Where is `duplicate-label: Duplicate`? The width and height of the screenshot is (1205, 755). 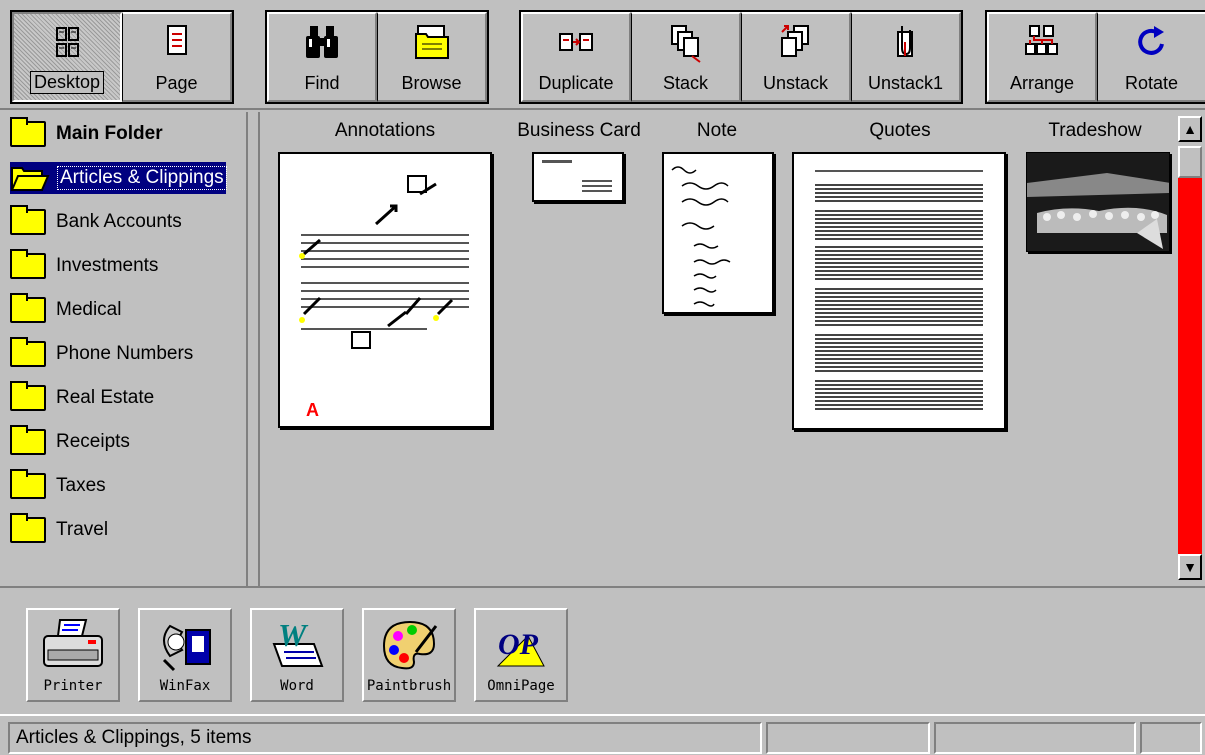 duplicate-label: Duplicate is located at coordinates (576, 83).